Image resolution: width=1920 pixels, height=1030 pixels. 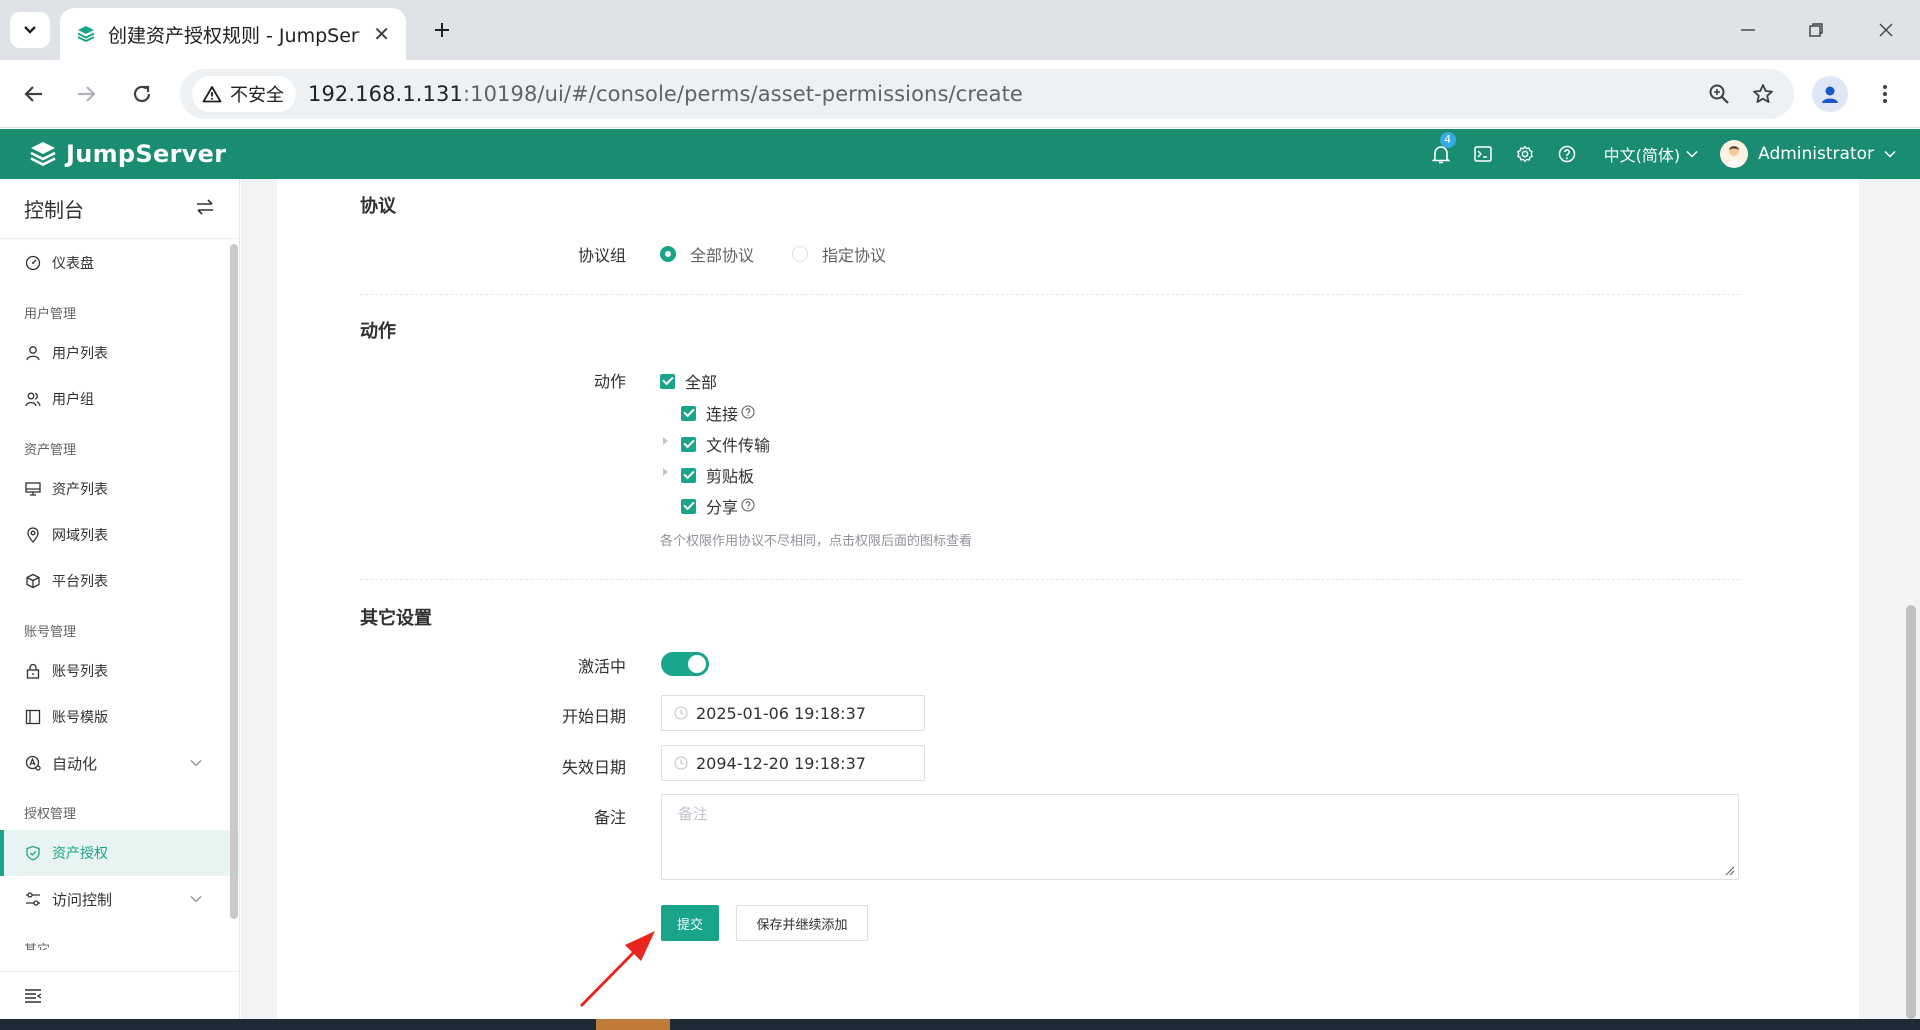 What do you see at coordinates (960, 154) in the screenshot?
I see `app-header: JumpServer 4 中文(简体) Administrator` at bounding box center [960, 154].